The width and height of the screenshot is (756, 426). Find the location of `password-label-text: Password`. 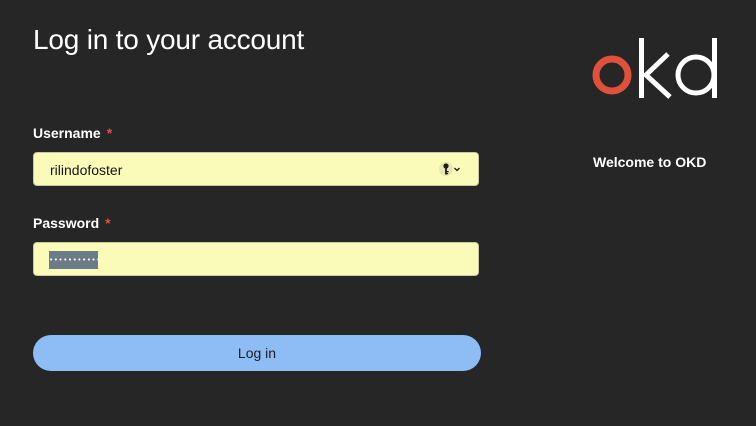

password-label-text: Password is located at coordinates (66, 223).